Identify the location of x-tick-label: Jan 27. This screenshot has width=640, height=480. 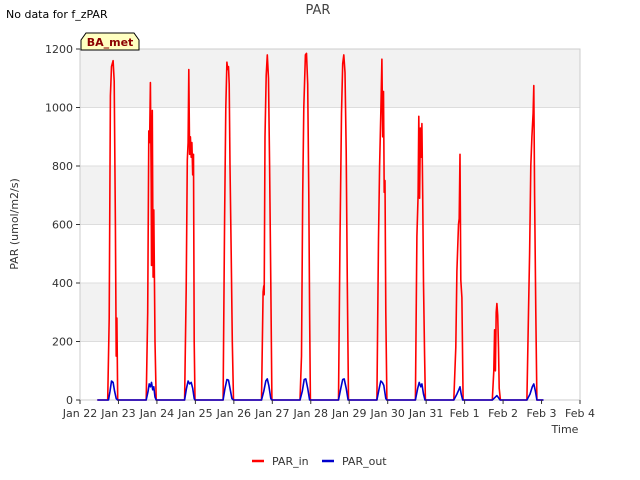
(271, 413).